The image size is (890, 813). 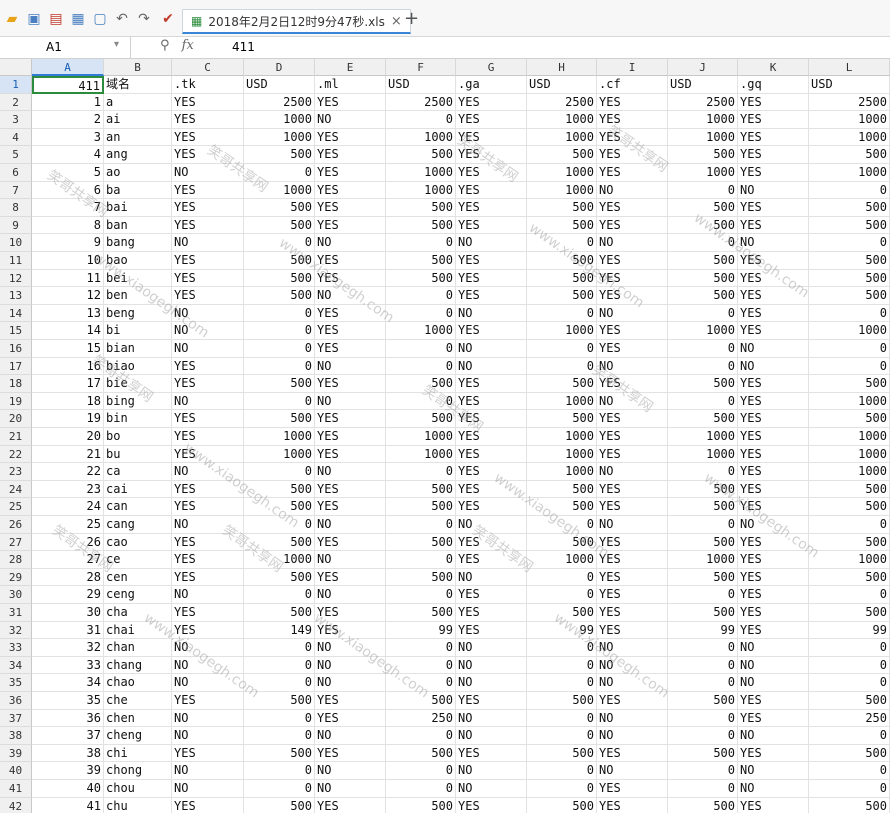 I want to click on cell-i41: YES, so click(x=632, y=789).